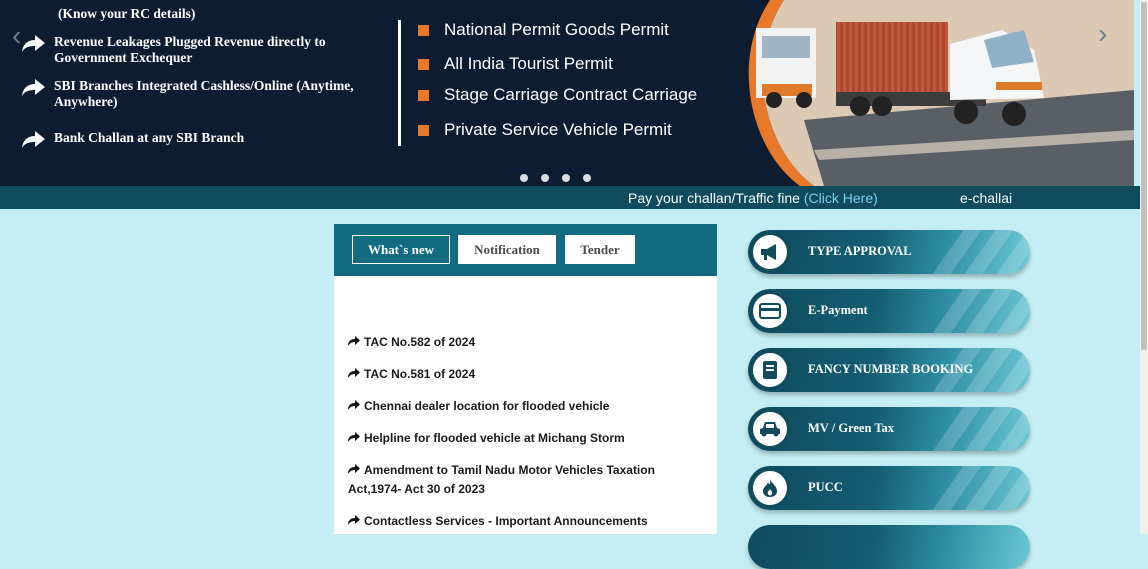  I want to click on service-type-approval: TYPE APPROVAL, so click(890, 252).